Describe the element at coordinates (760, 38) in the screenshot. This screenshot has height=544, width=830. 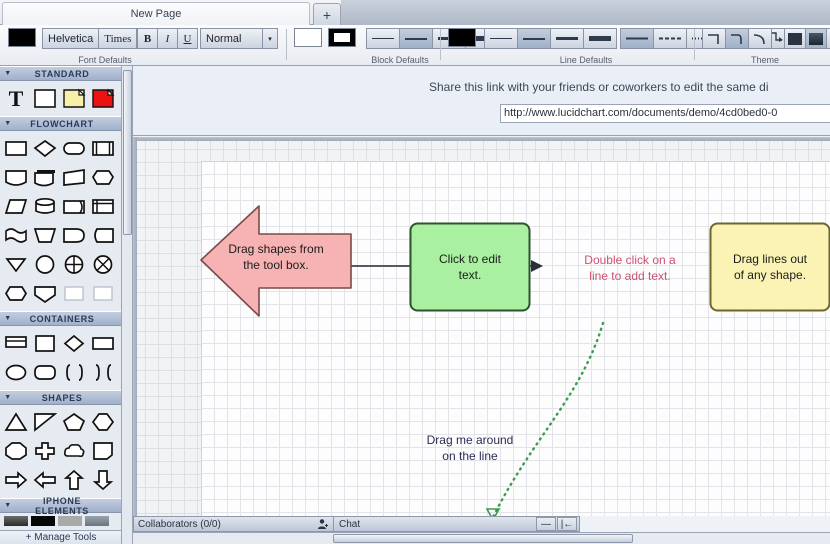
I see `theme-corner-curved-button` at that location.